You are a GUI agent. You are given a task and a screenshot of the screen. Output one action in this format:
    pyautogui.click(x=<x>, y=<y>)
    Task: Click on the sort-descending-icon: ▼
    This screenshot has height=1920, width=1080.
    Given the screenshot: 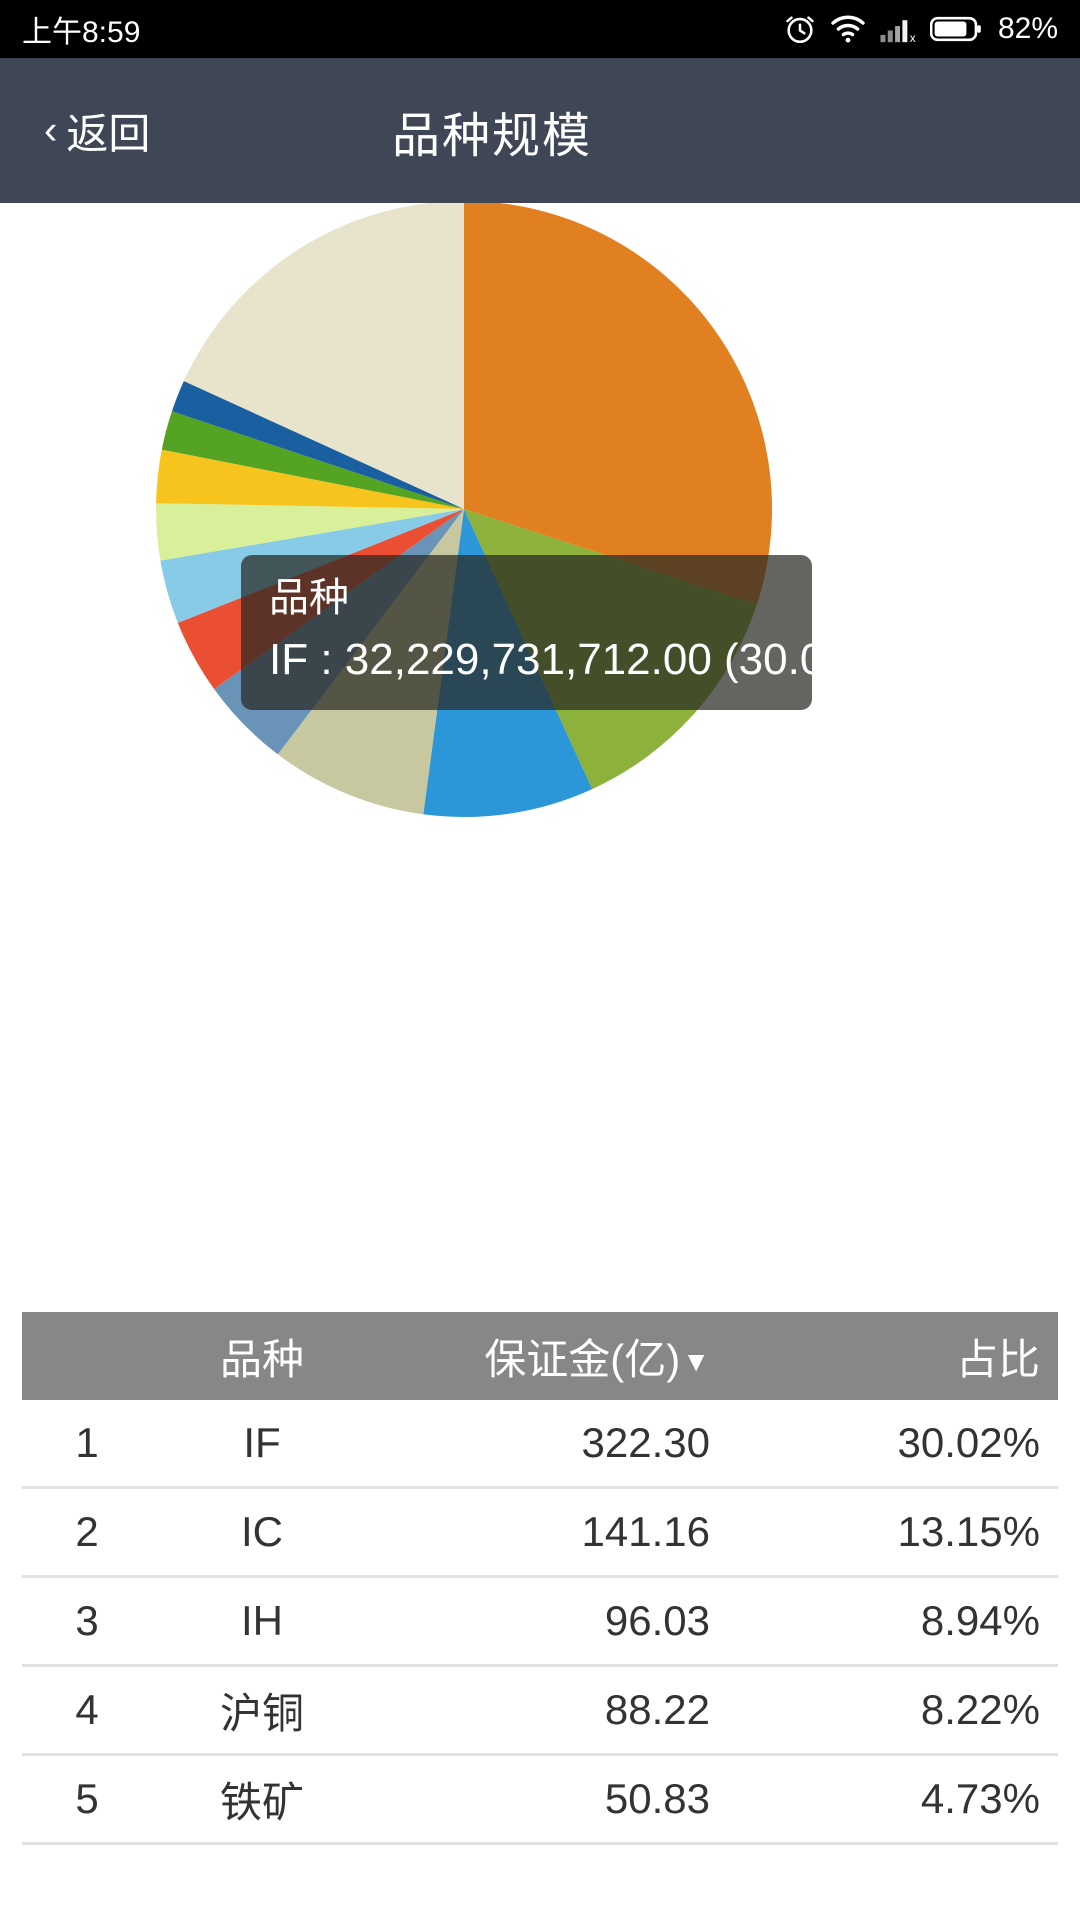 What is the action you would take?
    pyautogui.click(x=696, y=1361)
    